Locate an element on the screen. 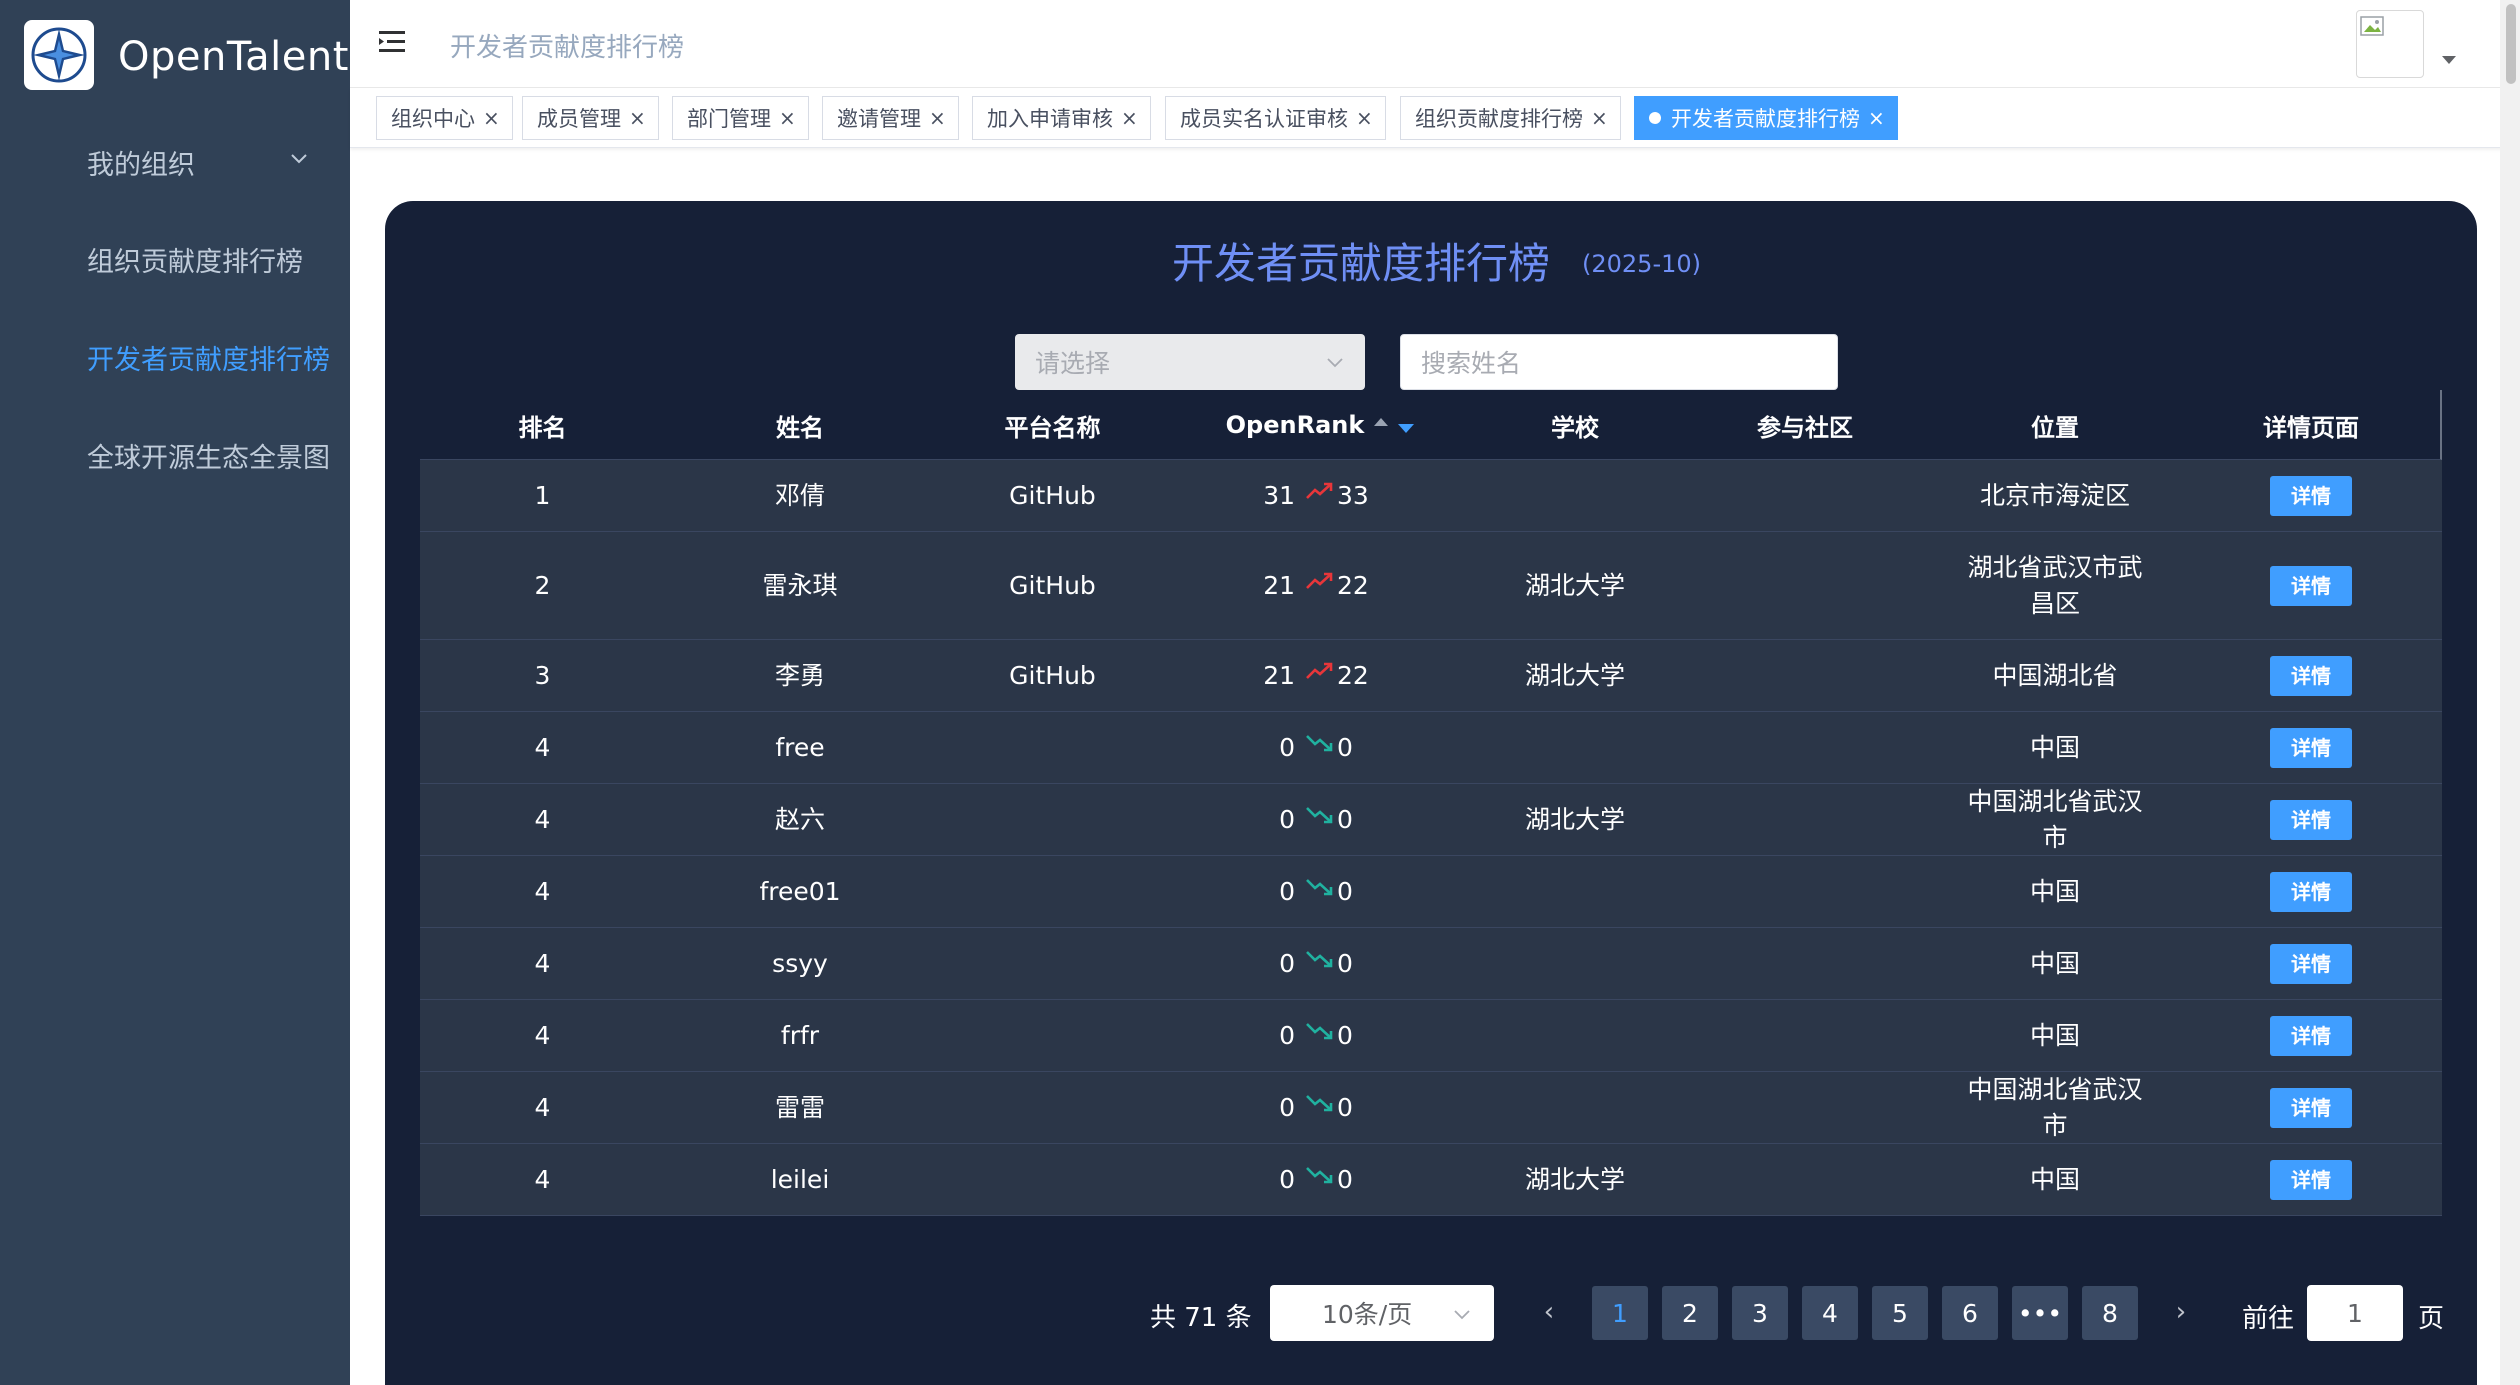  col-platform: 平台名称 is located at coordinates (1052, 427).